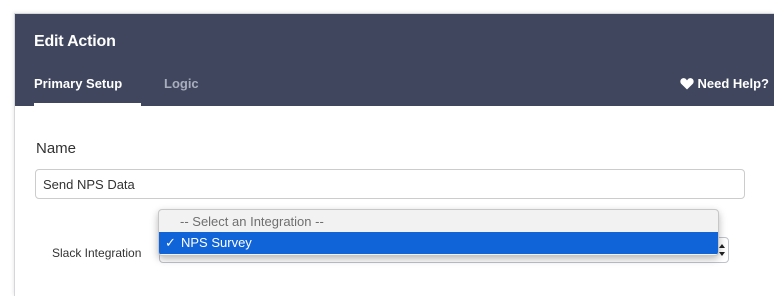  Describe the element at coordinates (56, 148) in the screenshot. I see `name-label: Name` at that location.